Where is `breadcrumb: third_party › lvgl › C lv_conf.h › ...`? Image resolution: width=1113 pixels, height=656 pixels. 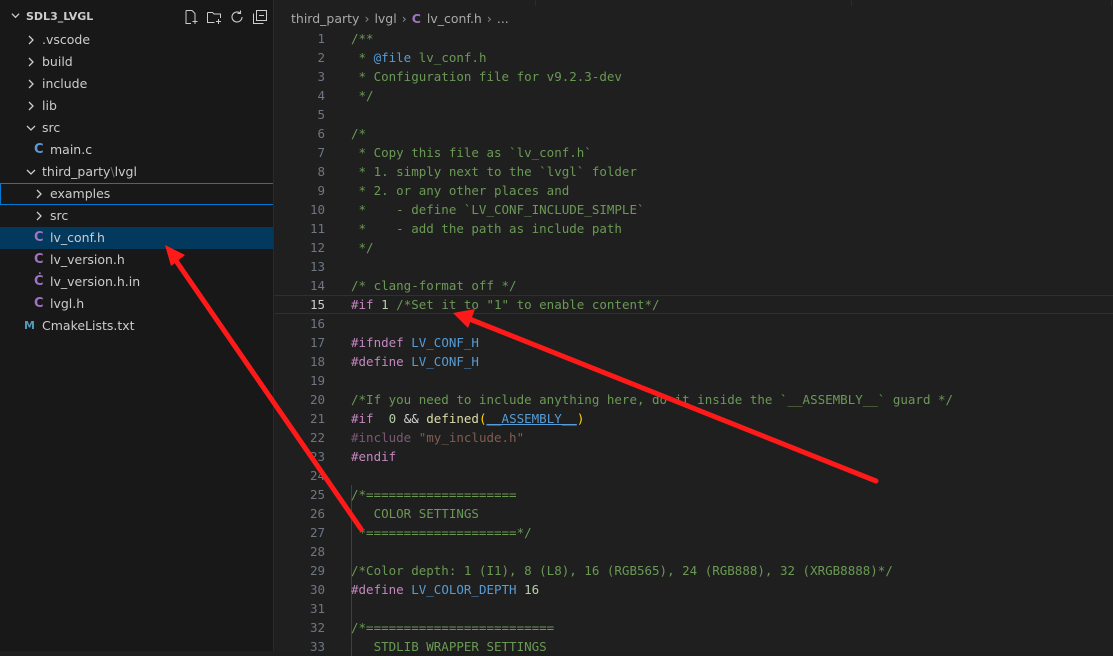
breadcrumb: third_party › lvgl › C lv_conf.h › ... is located at coordinates (392, 18).